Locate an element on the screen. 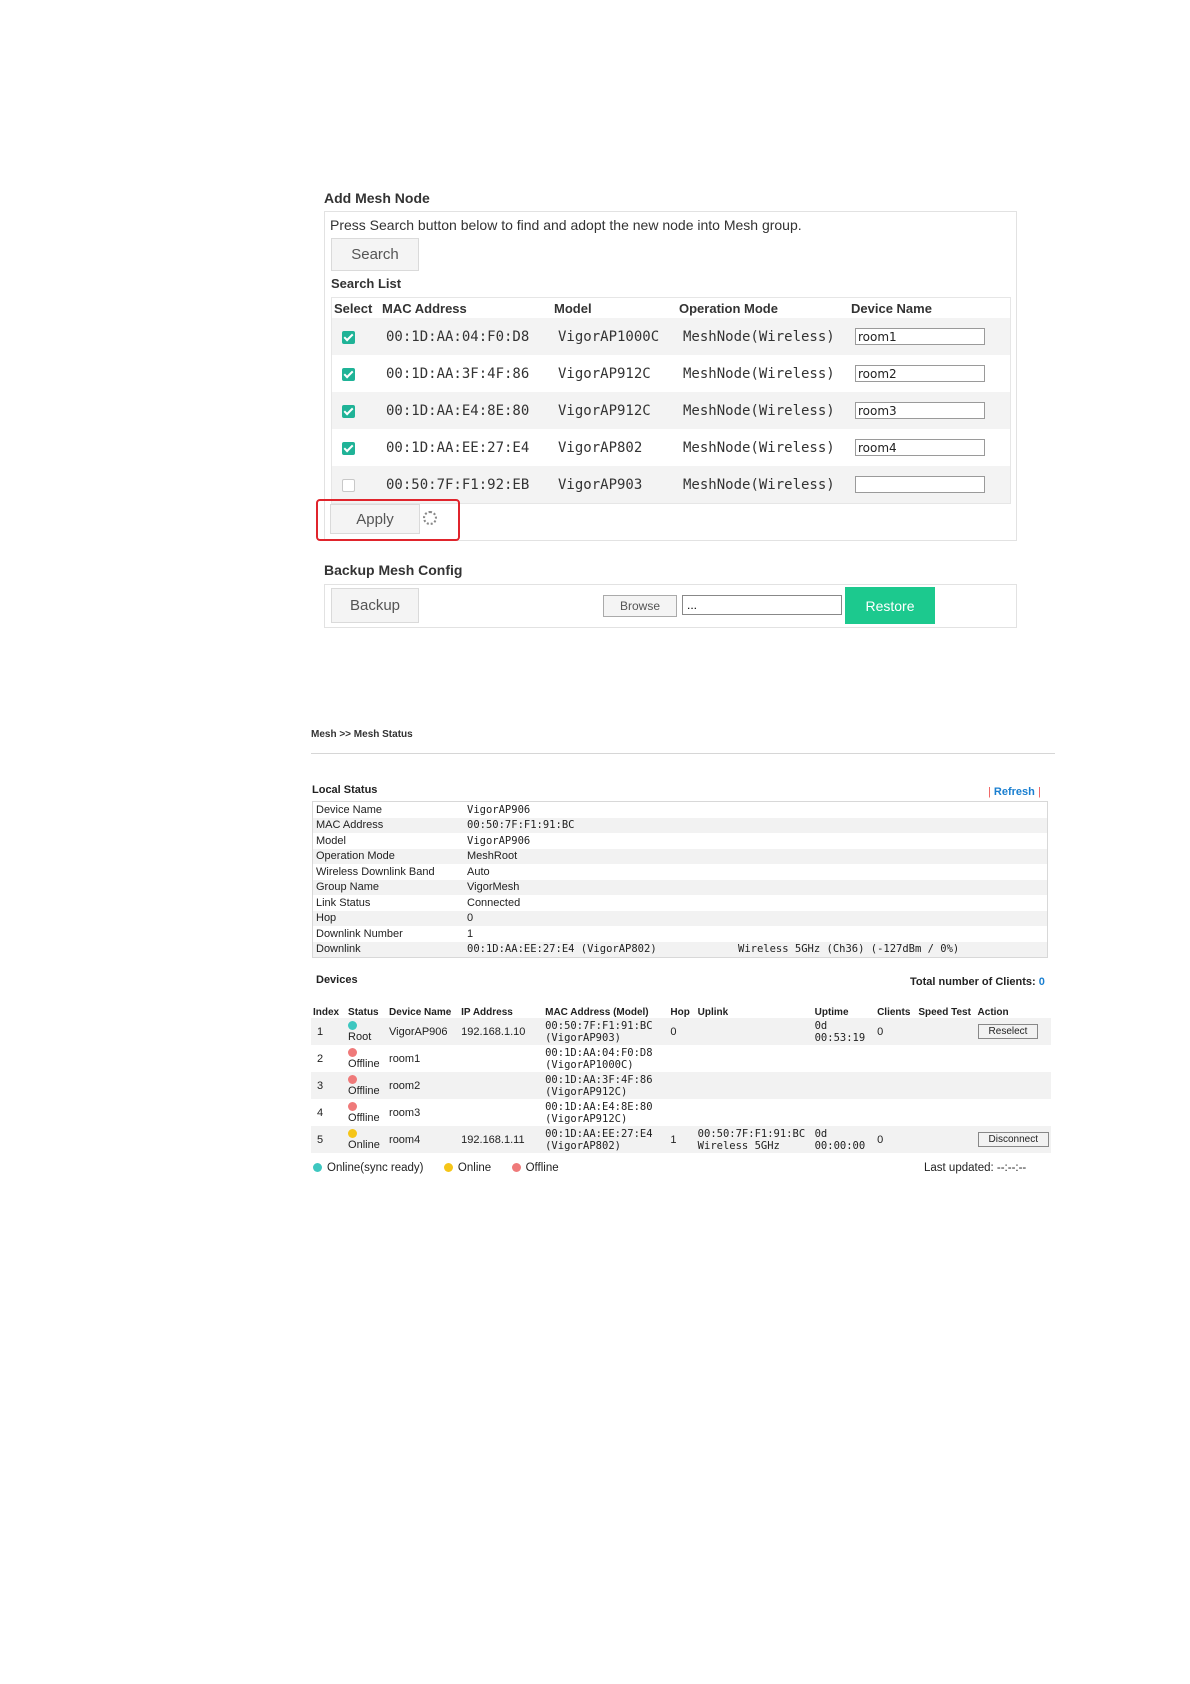 The image size is (1190, 1684). browse-button: Browse is located at coordinates (640, 606).